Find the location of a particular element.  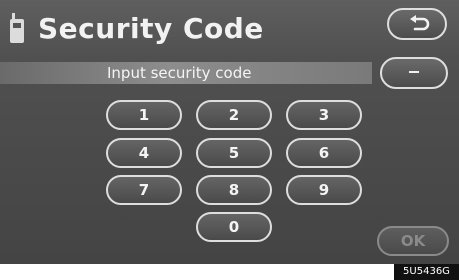

key-9: 9 is located at coordinates (324, 190).